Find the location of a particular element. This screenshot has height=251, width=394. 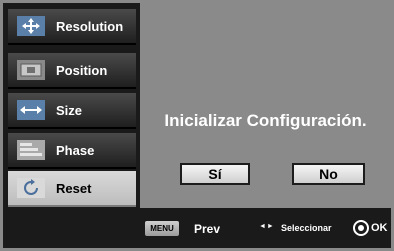

resolution-arrows-icon is located at coordinates (31, 26).